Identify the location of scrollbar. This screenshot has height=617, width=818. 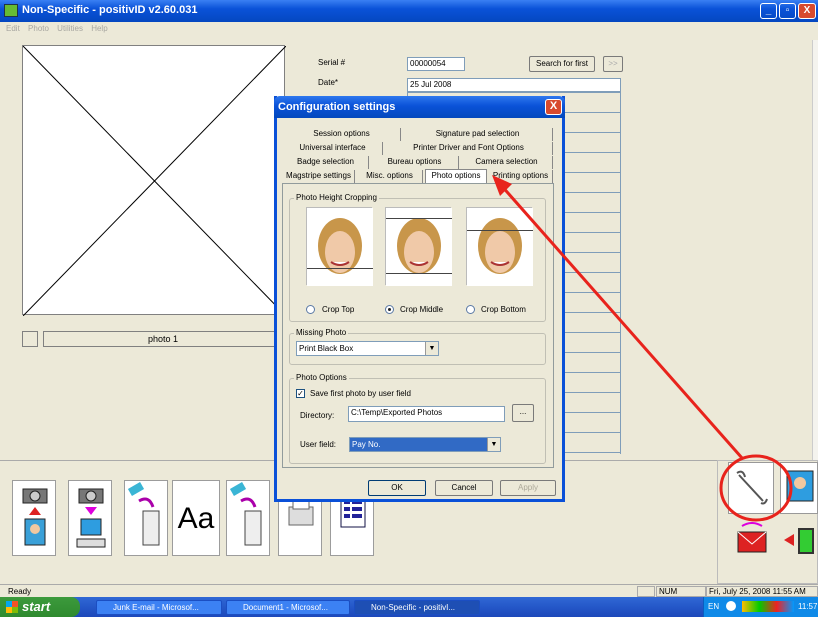
(815, 250).